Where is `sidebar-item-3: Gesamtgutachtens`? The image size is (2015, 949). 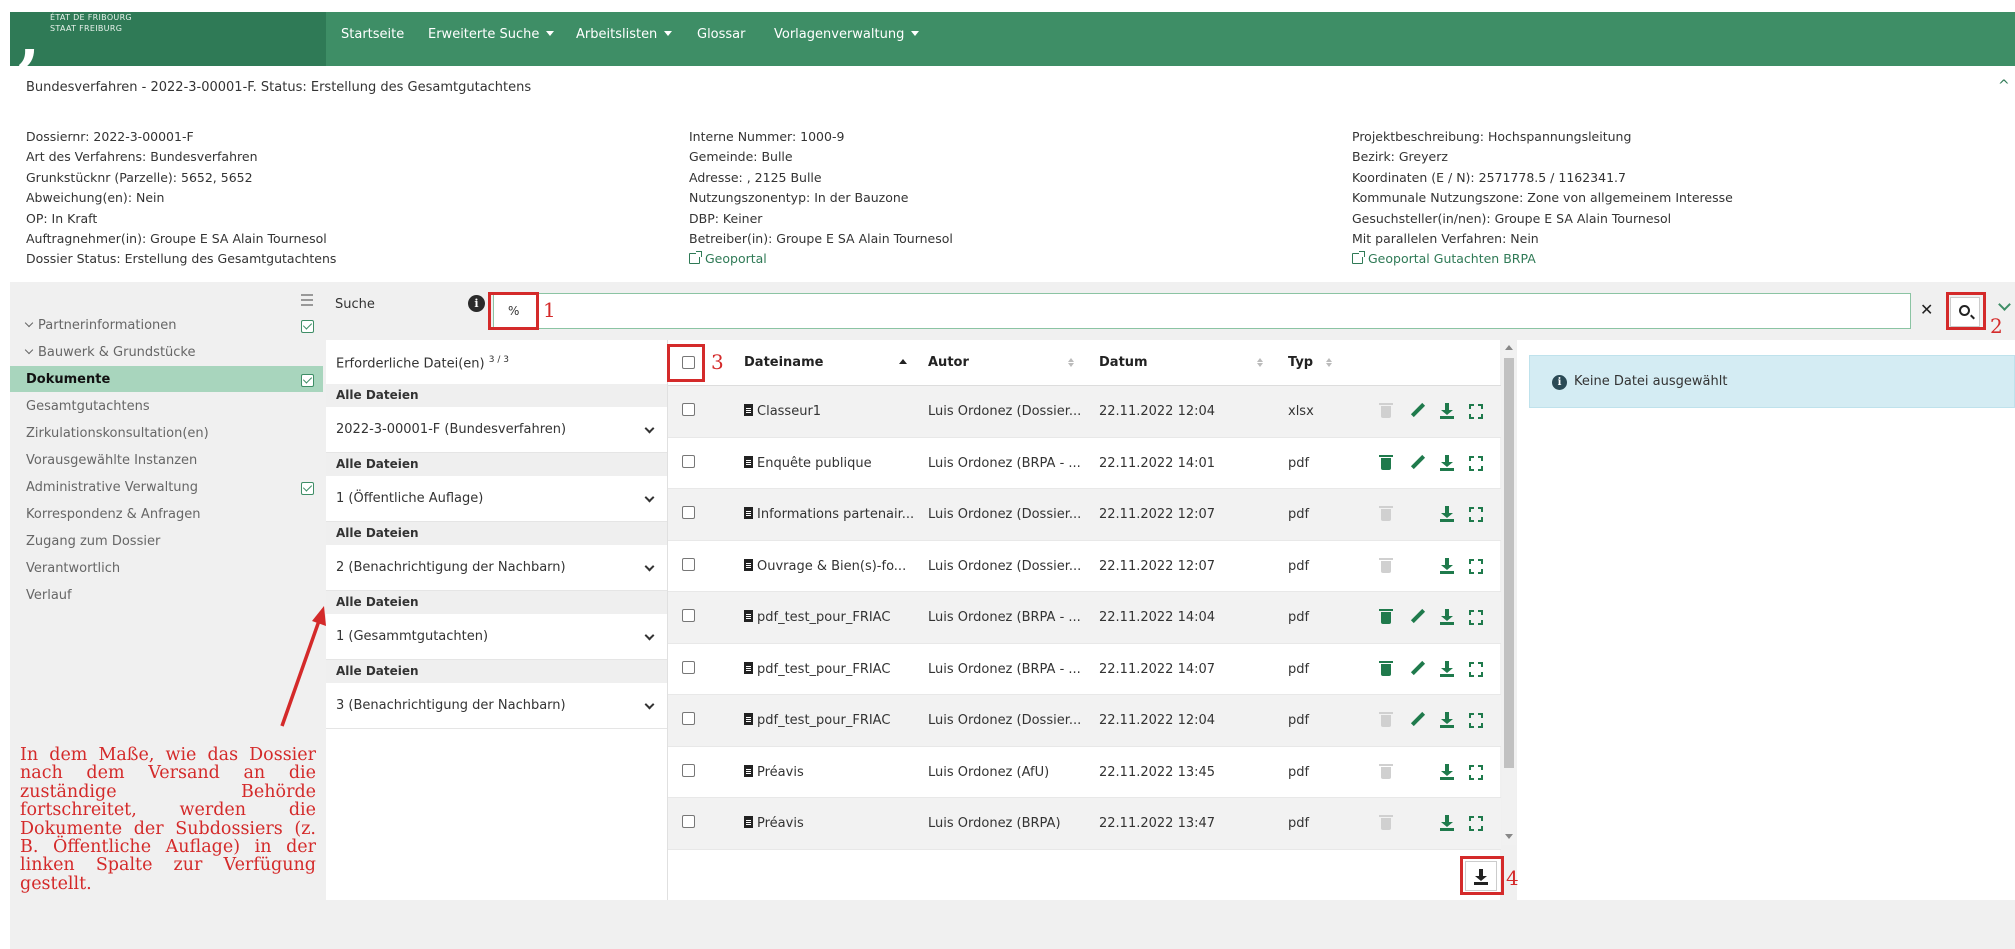 sidebar-item-3: Gesamtgutachtens is located at coordinates (88, 406).